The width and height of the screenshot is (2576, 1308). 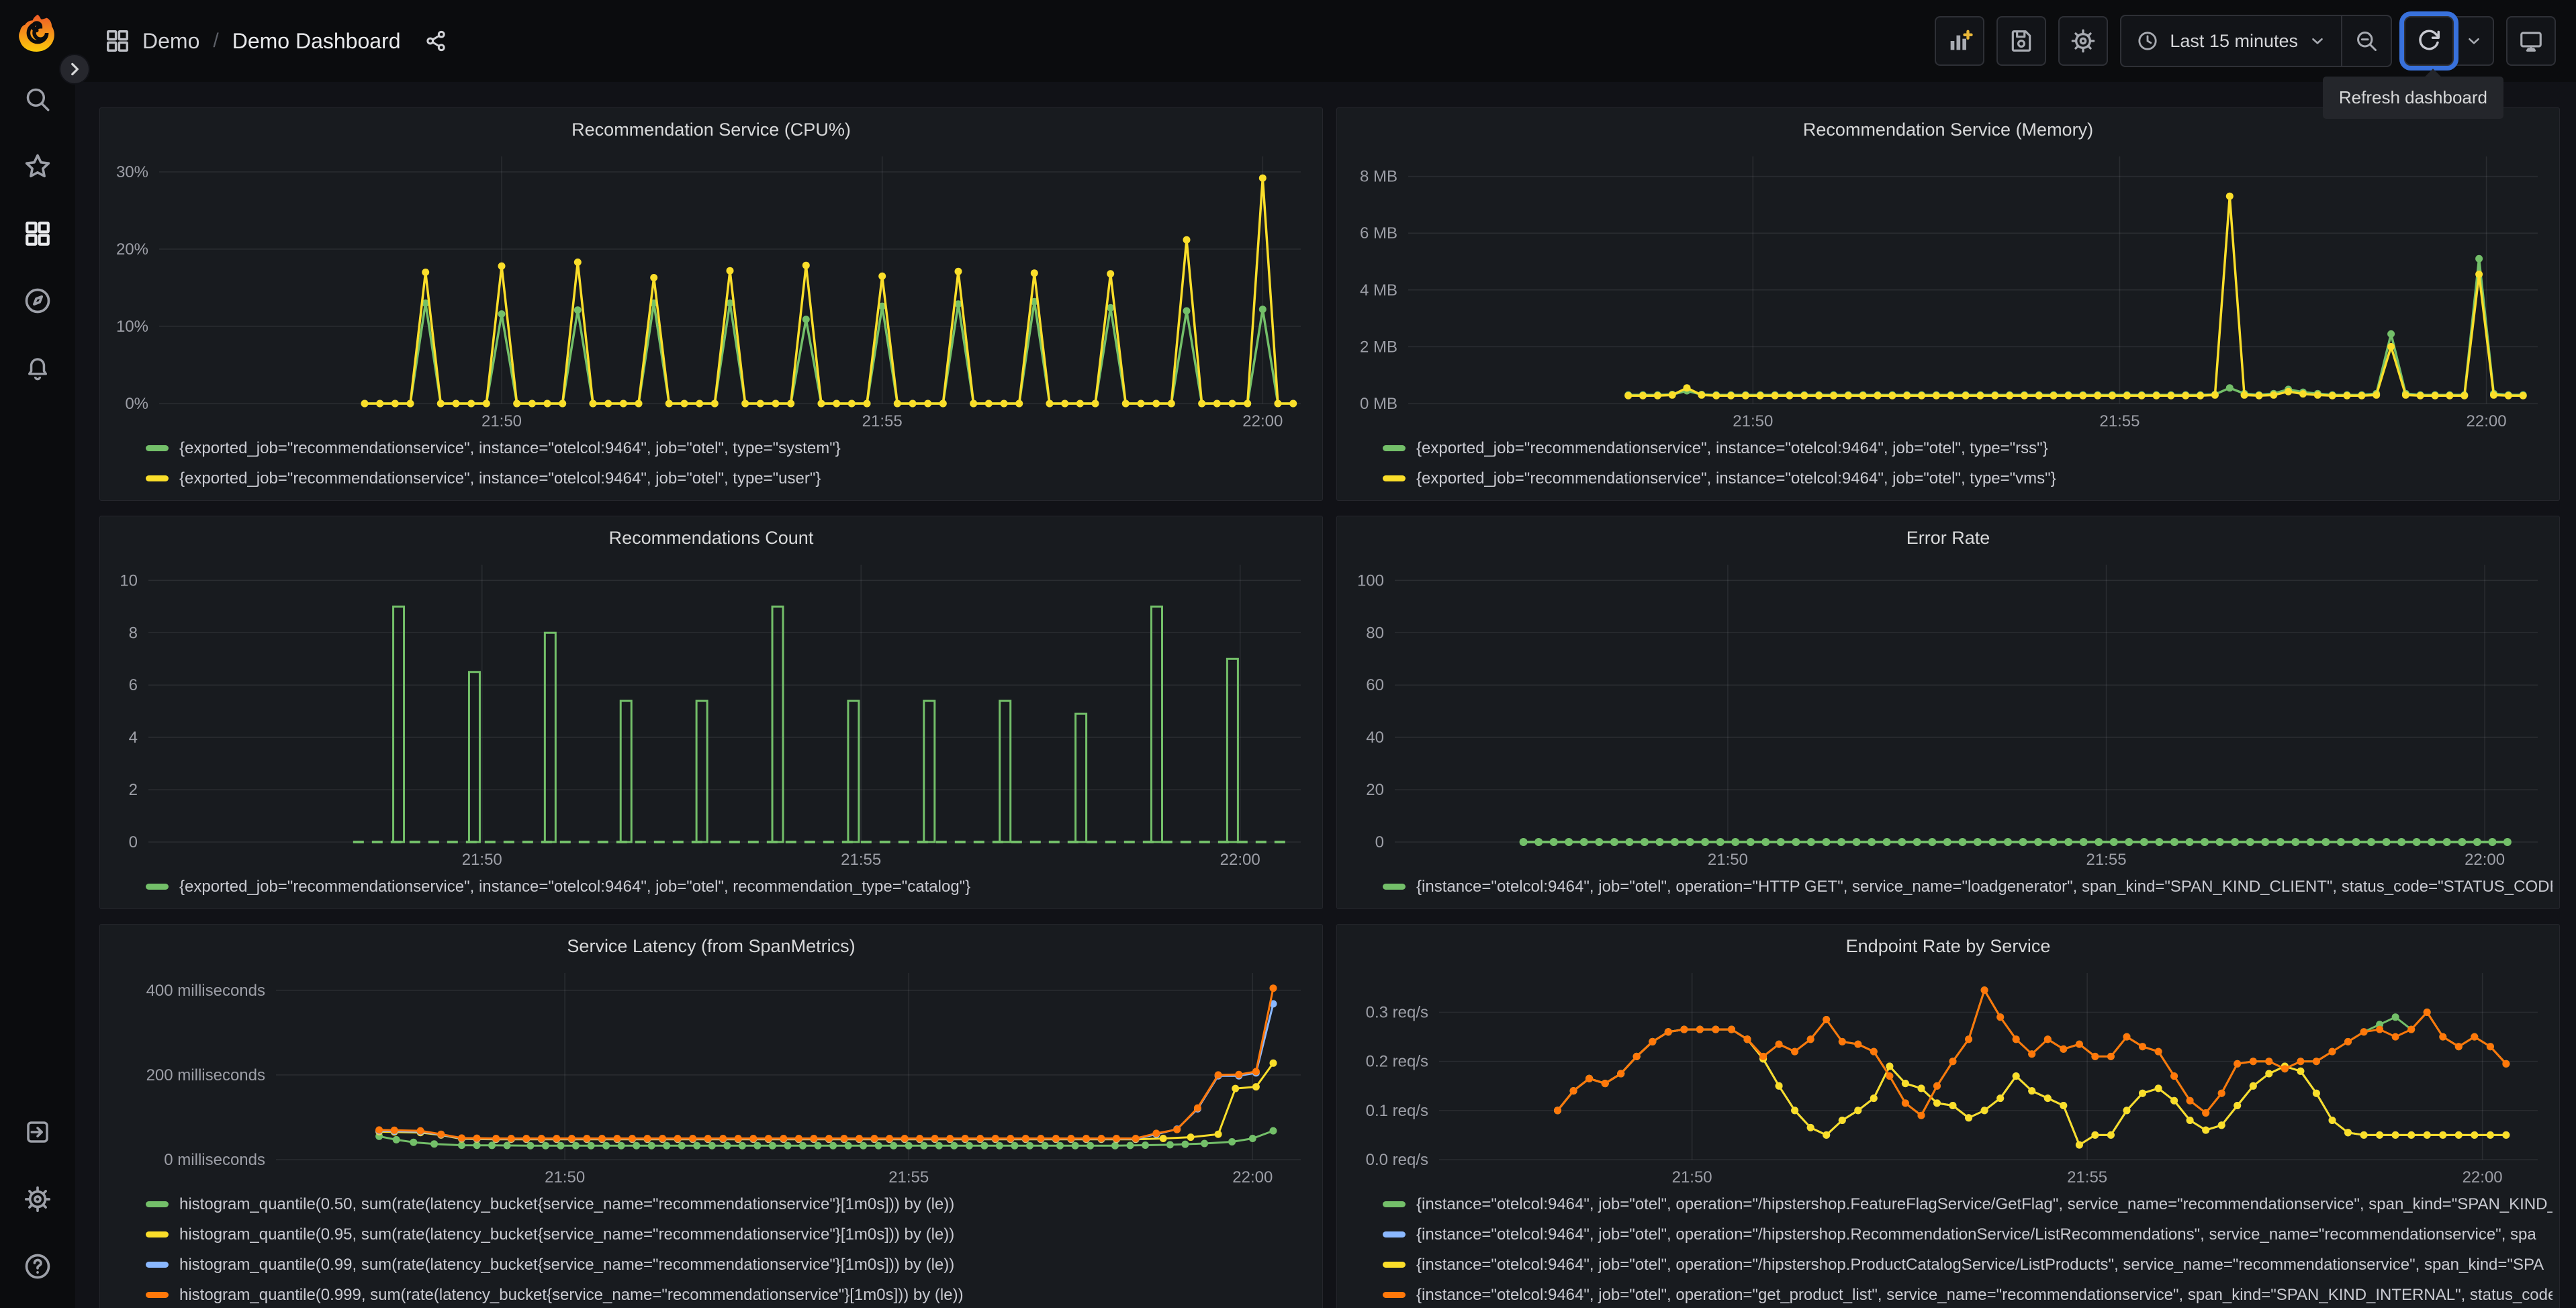 I want to click on refresh-interval-dropdown, so click(x=2474, y=41).